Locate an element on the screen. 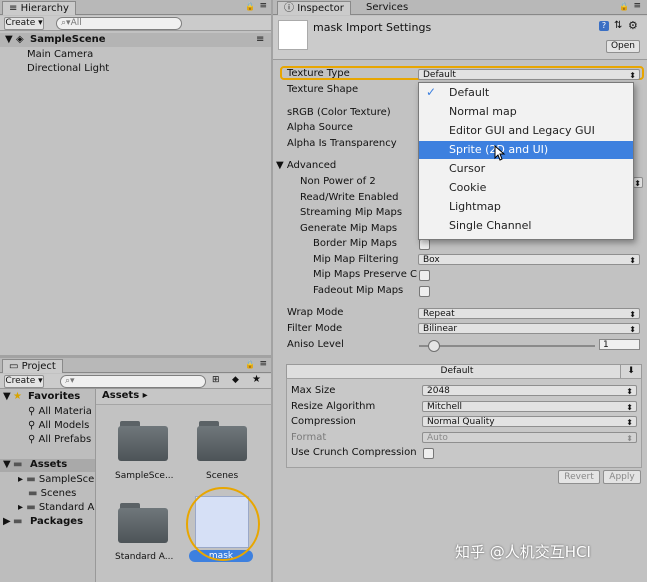 This screenshot has height=582, width=647. tab-inspector: ⓘ Inspector is located at coordinates (314, 8).